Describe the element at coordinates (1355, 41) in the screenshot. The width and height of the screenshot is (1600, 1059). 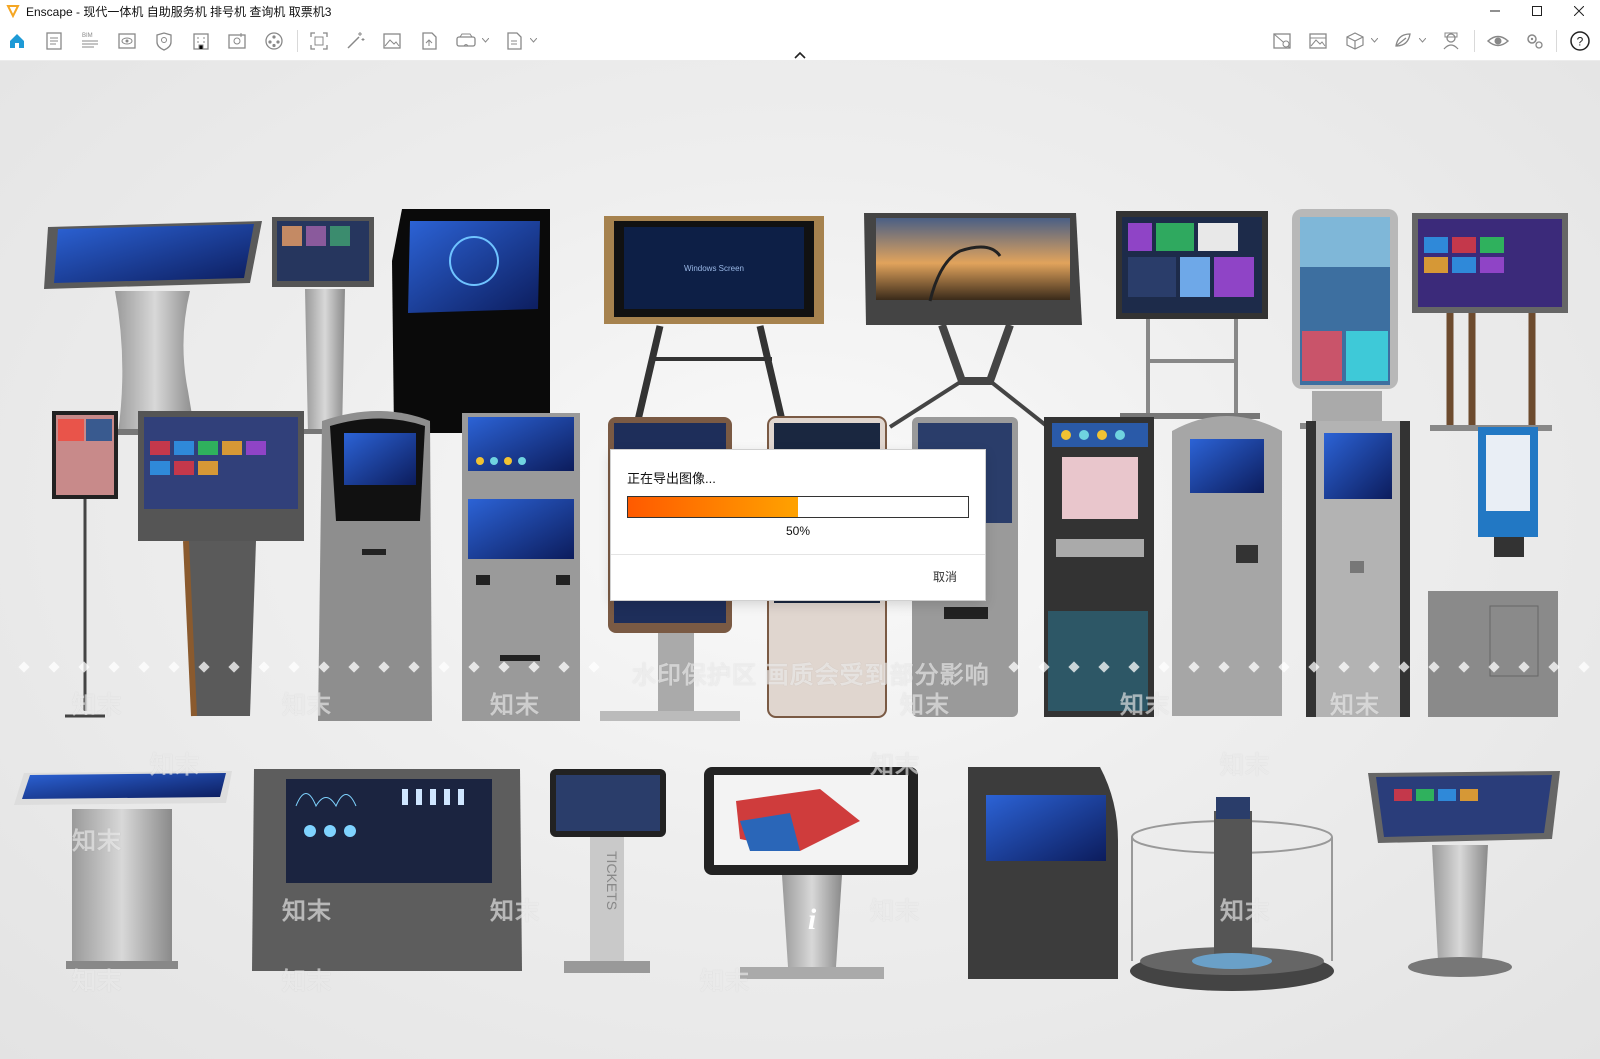
I see `cube-icon` at that location.